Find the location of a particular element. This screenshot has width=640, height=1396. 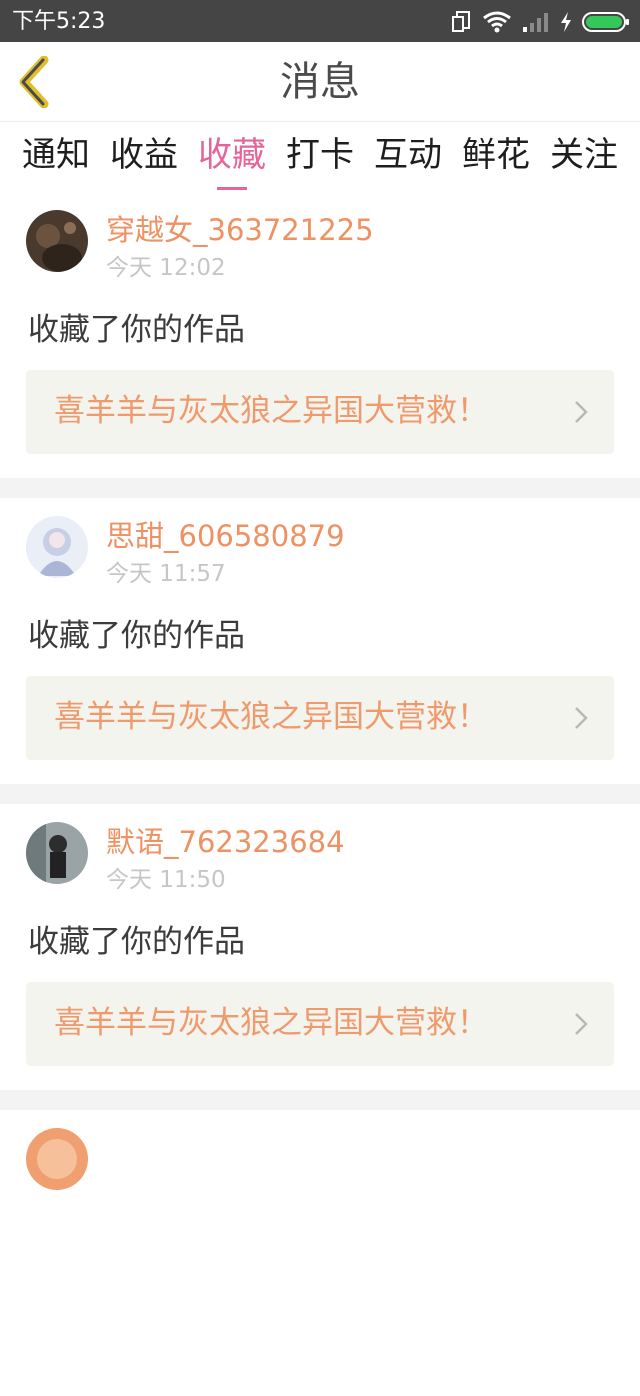

tab-earnings: 收益 is located at coordinates (144, 157).